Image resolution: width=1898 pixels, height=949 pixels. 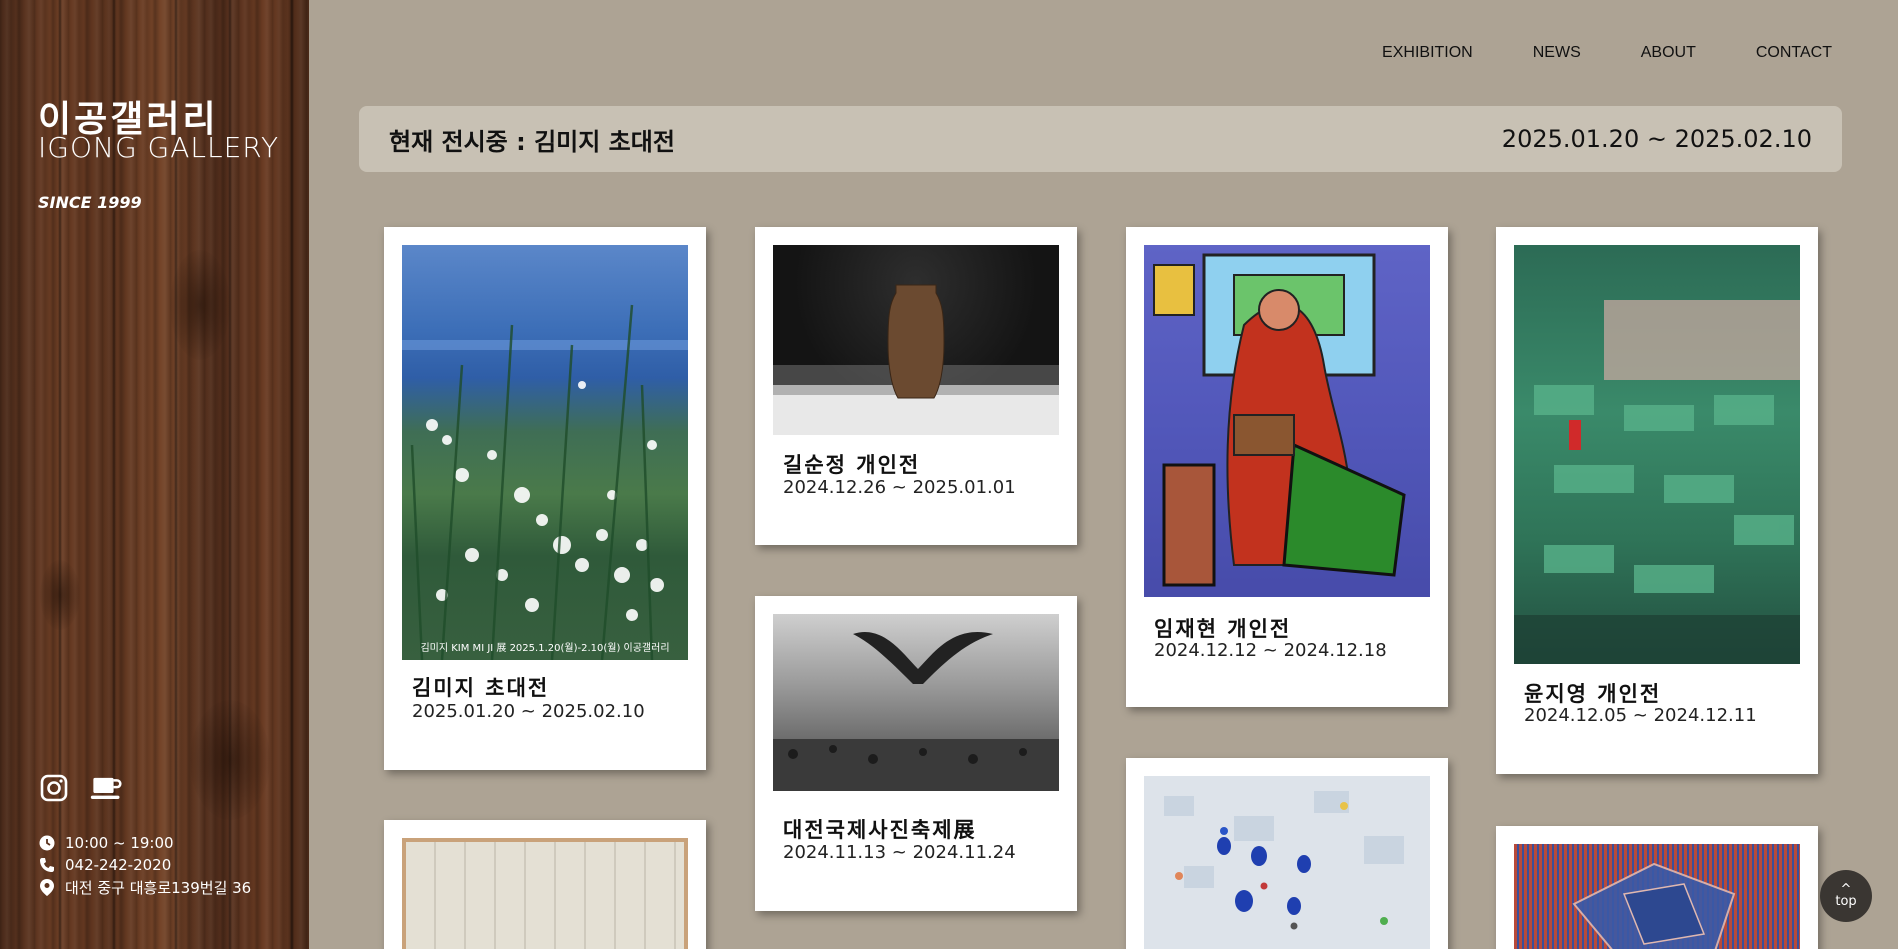 I want to click on nav-contact: CONTACT, so click(x=1794, y=53).